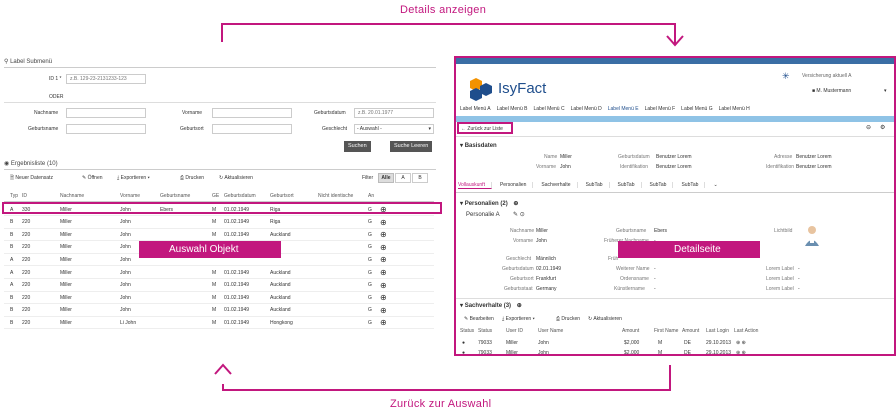 The image size is (896, 415). I want to click on menu-item: Label Menü C, so click(548, 109).